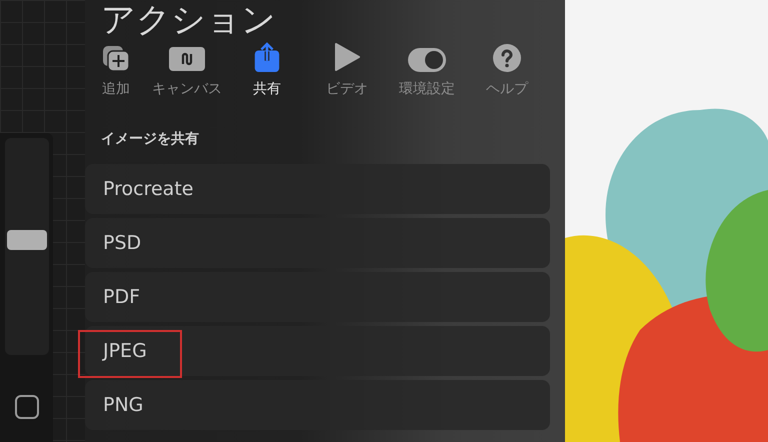 The width and height of the screenshot is (768, 442). What do you see at coordinates (507, 58) in the screenshot?
I see `help-icon` at bounding box center [507, 58].